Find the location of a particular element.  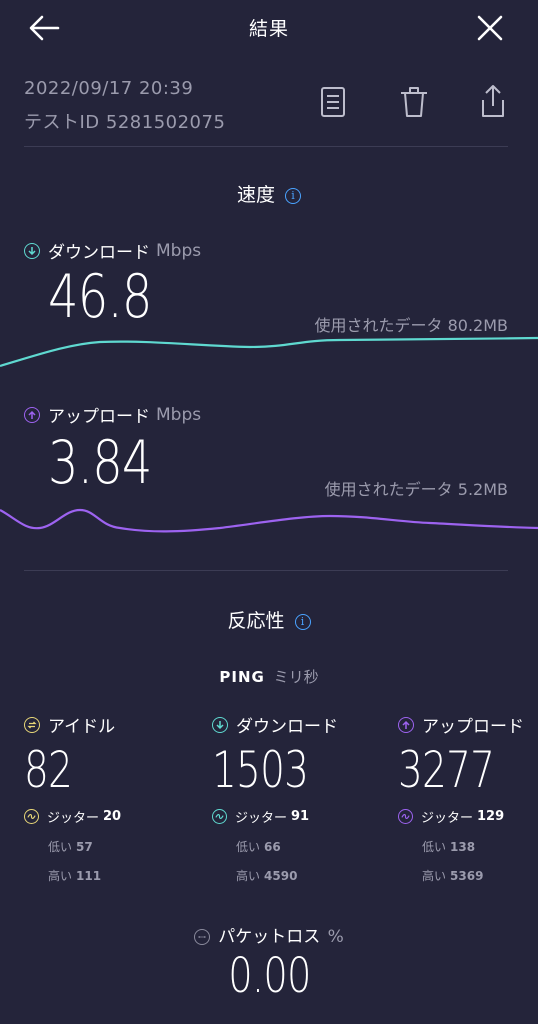

download-high-value: 4590 is located at coordinates (281, 876).